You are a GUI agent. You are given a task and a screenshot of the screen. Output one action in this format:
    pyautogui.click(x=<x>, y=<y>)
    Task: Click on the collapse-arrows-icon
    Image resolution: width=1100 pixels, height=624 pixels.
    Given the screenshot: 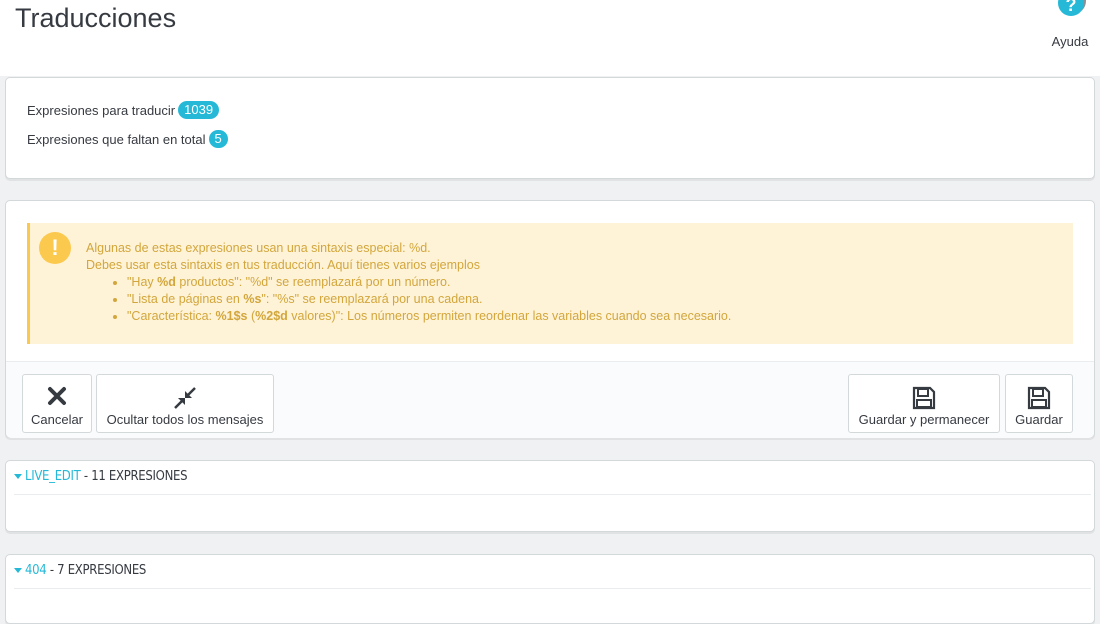 What is the action you would take?
    pyautogui.click(x=185, y=398)
    